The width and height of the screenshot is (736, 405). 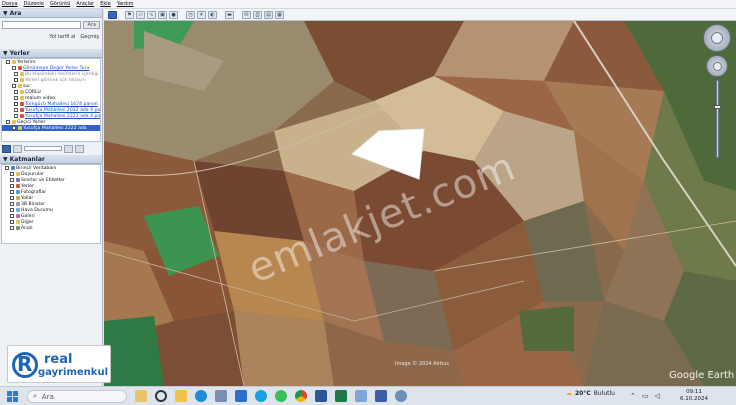 What do you see at coordinates (717, 66) in the screenshot?
I see `look-joystick-icon` at bounding box center [717, 66].